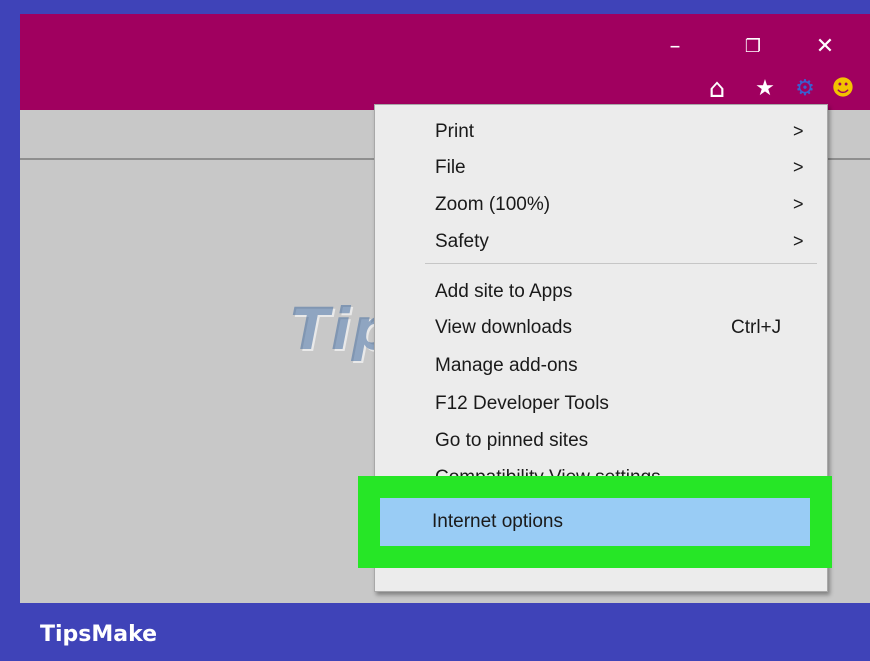  I want to click on menu-item-add-site-to-apps: Add site to Apps, so click(601, 291).